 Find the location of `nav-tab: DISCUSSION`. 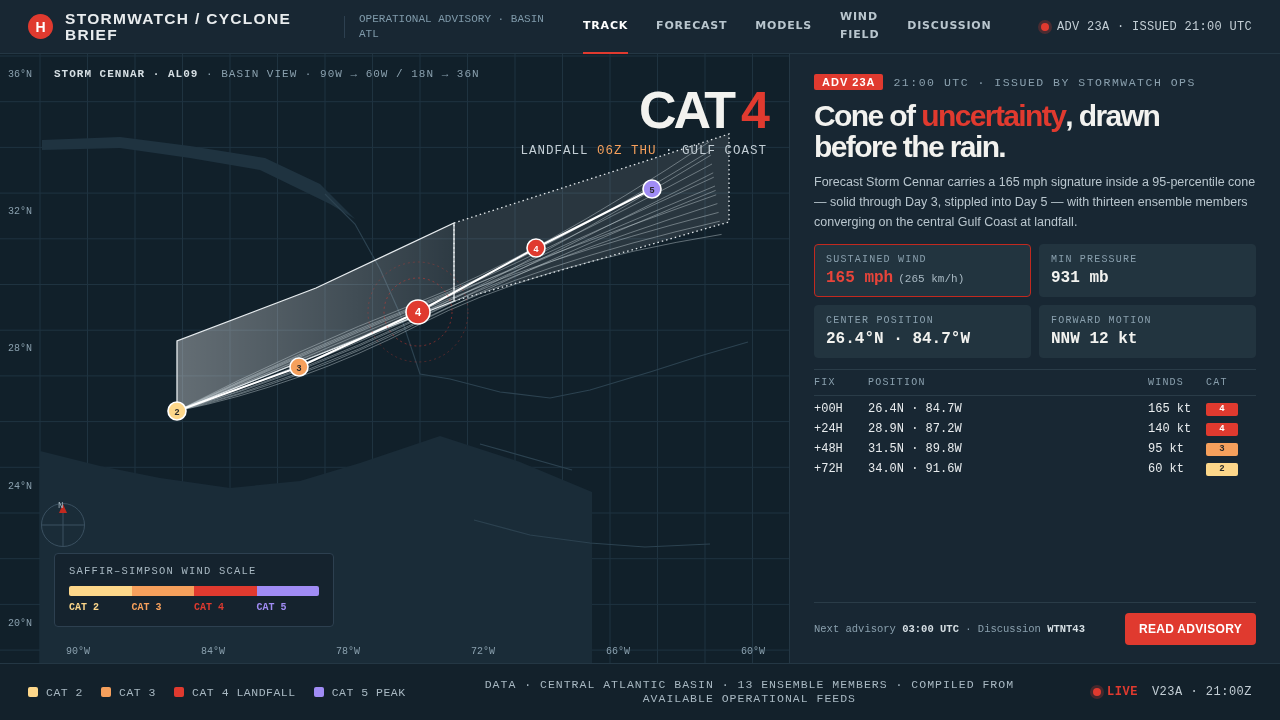

nav-tab: DISCUSSION is located at coordinates (949, 27).